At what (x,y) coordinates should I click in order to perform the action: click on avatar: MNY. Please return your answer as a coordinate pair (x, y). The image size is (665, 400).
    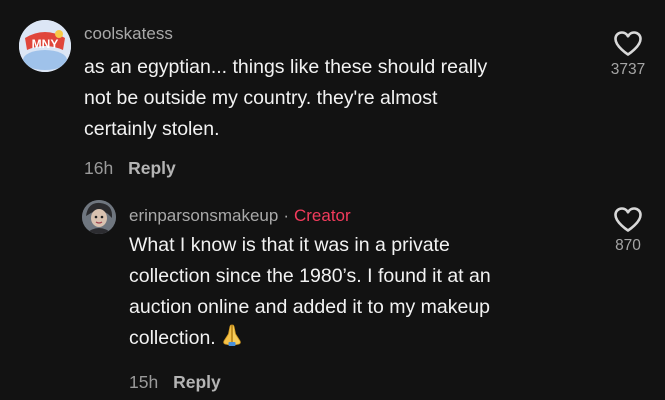
    Looking at the image, I should click on (45, 46).